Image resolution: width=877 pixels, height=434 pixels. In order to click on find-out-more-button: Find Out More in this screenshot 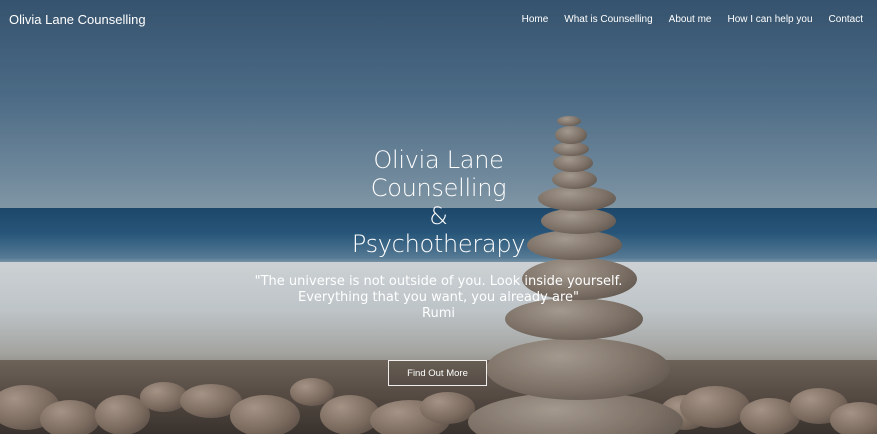, I will do `click(437, 373)`.